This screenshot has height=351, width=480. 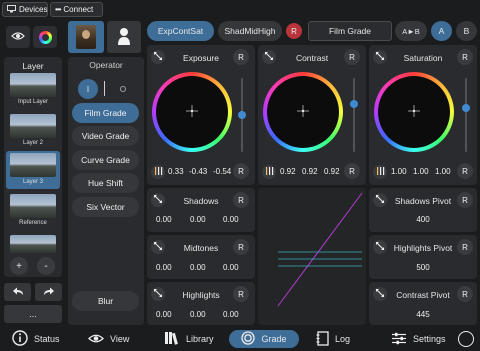 I want to click on midtones-reset-button: R, so click(x=241, y=247).